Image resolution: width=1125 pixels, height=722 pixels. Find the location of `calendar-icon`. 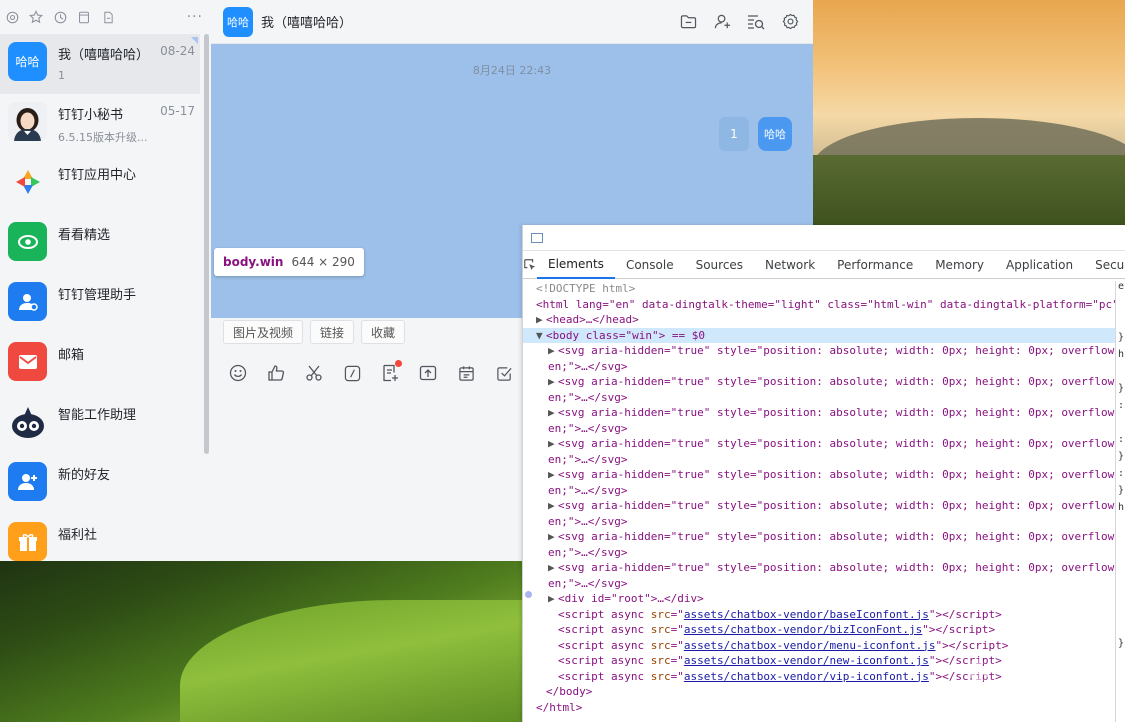

calendar-icon is located at coordinates (466, 373).